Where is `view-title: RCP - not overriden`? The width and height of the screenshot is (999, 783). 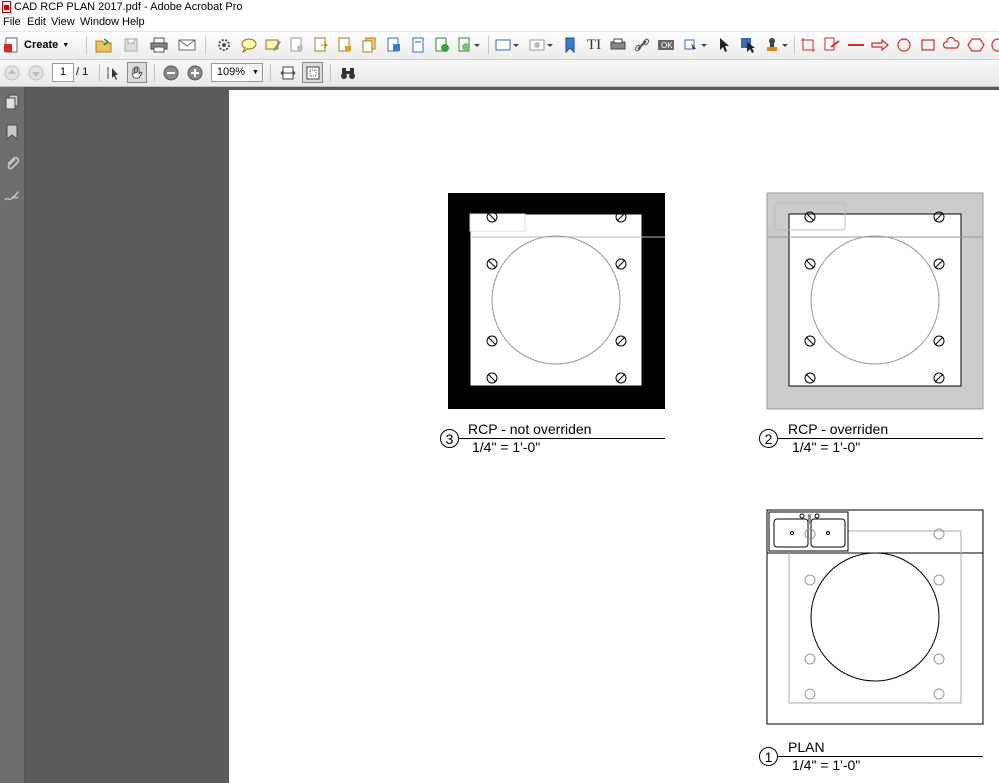 view-title: RCP - not overriden is located at coordinates (530, 429).